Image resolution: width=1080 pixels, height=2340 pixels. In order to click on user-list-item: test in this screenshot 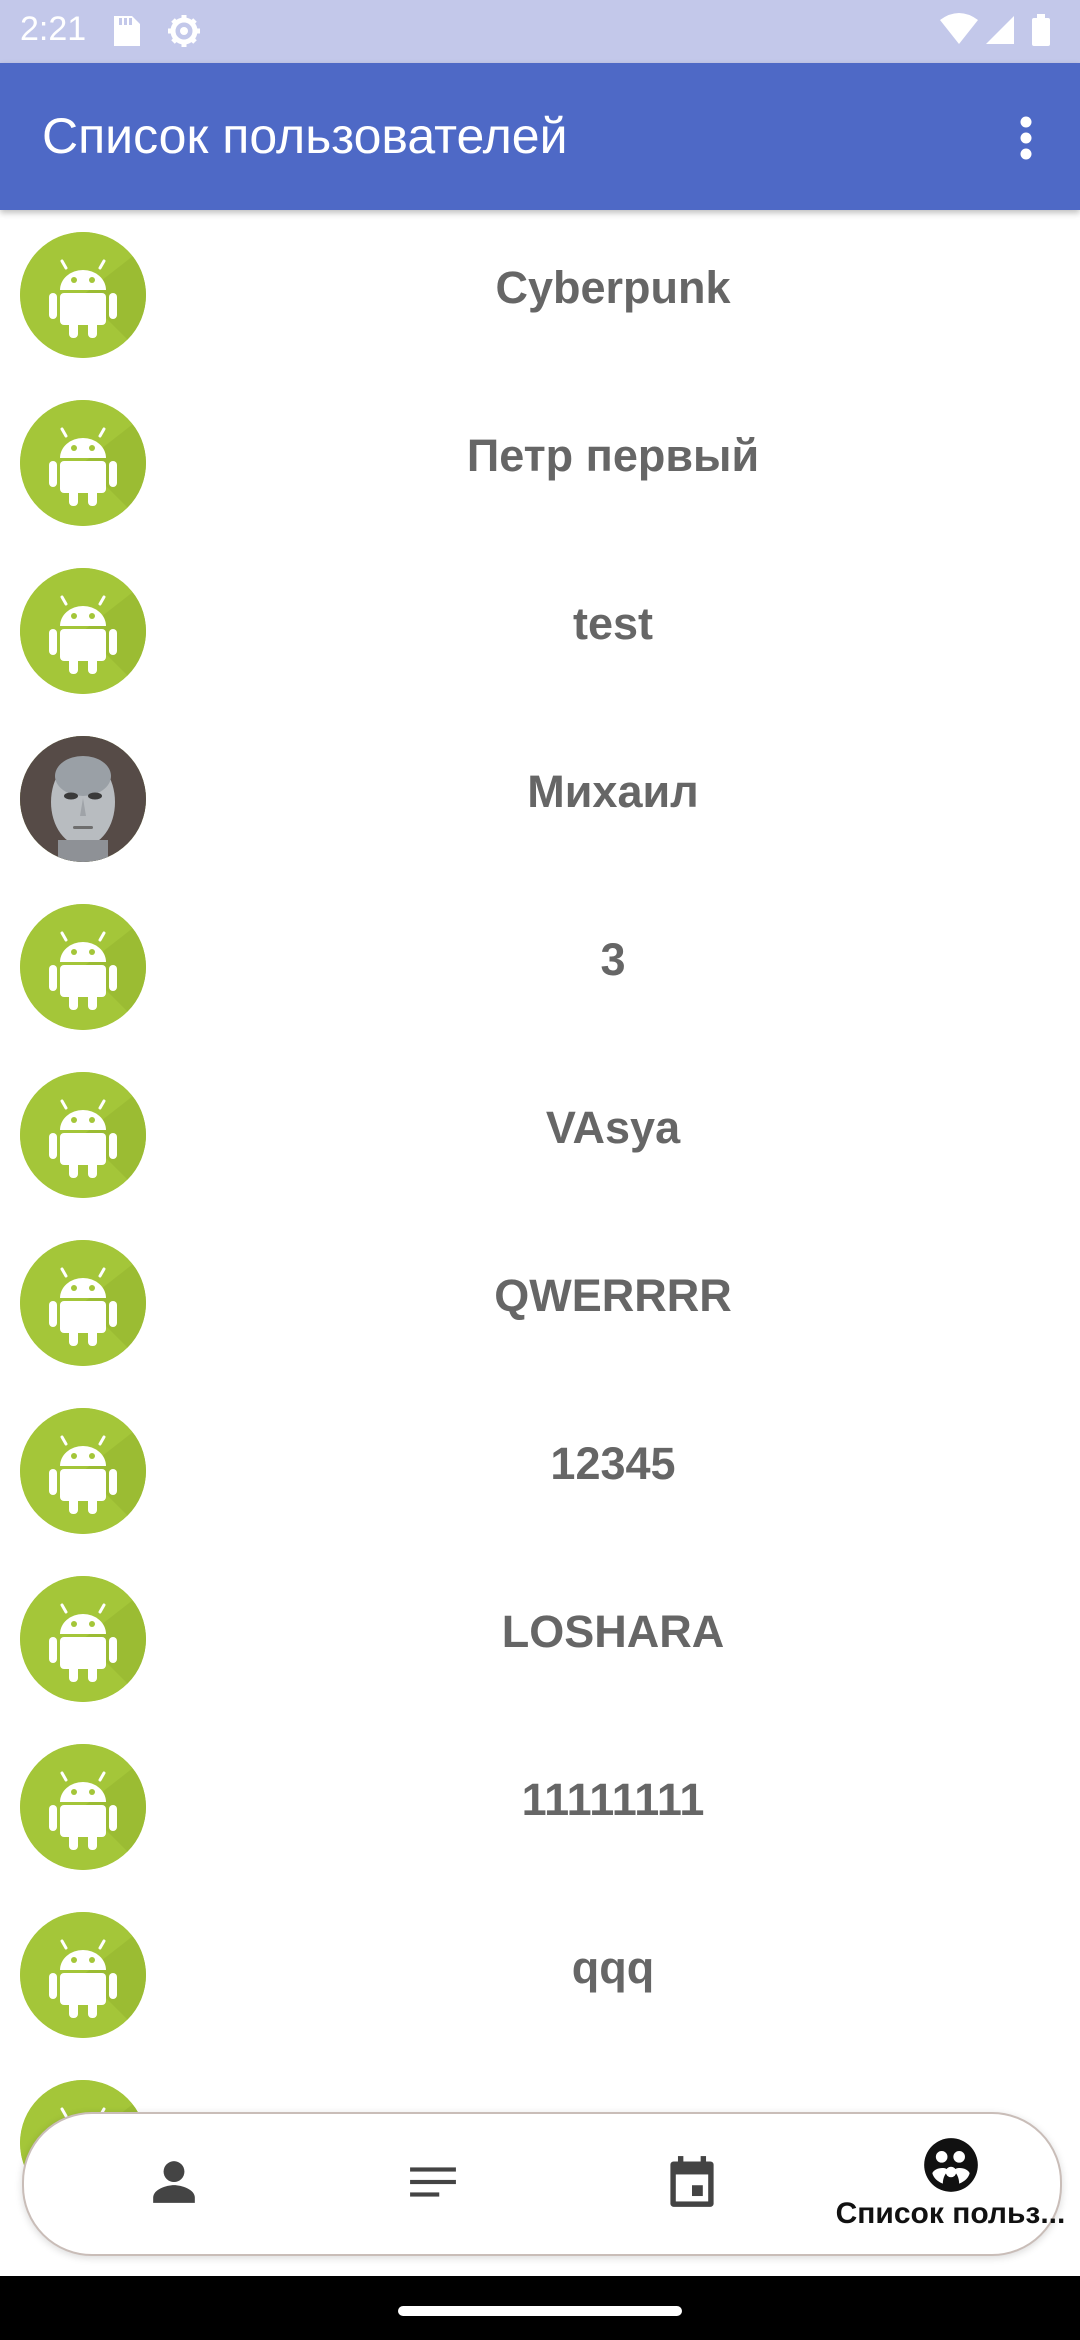, I will do `click(540, 630)`.